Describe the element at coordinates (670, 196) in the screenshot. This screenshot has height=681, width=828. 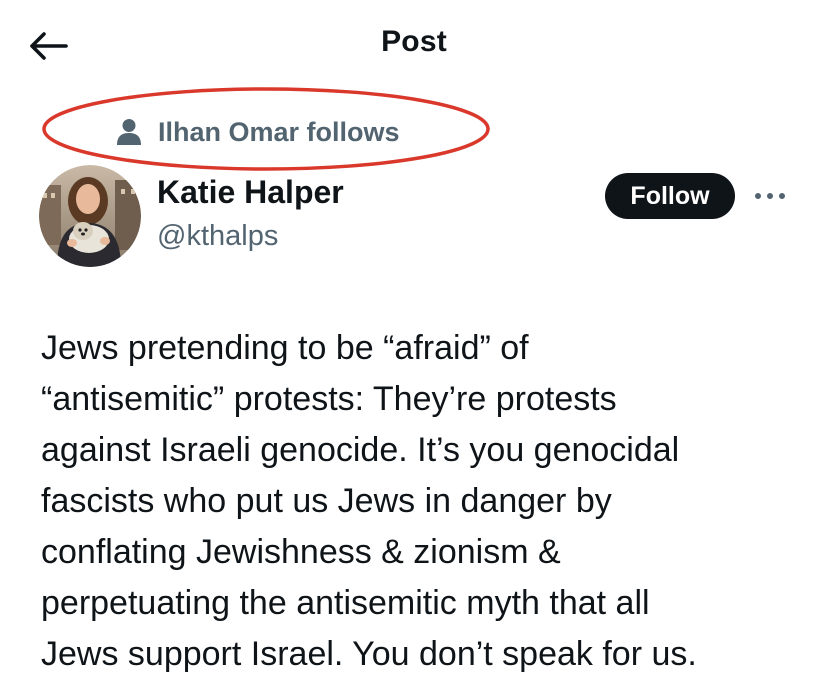
I see `follow-button: Follow` at that location.